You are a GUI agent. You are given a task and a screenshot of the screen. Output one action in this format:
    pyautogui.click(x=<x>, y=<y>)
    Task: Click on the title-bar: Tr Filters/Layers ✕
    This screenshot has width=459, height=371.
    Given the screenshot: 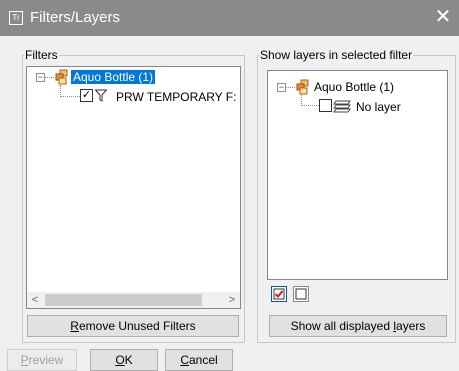 What is the action you would take?
    pyautogui.click(x=229, y=18)
    